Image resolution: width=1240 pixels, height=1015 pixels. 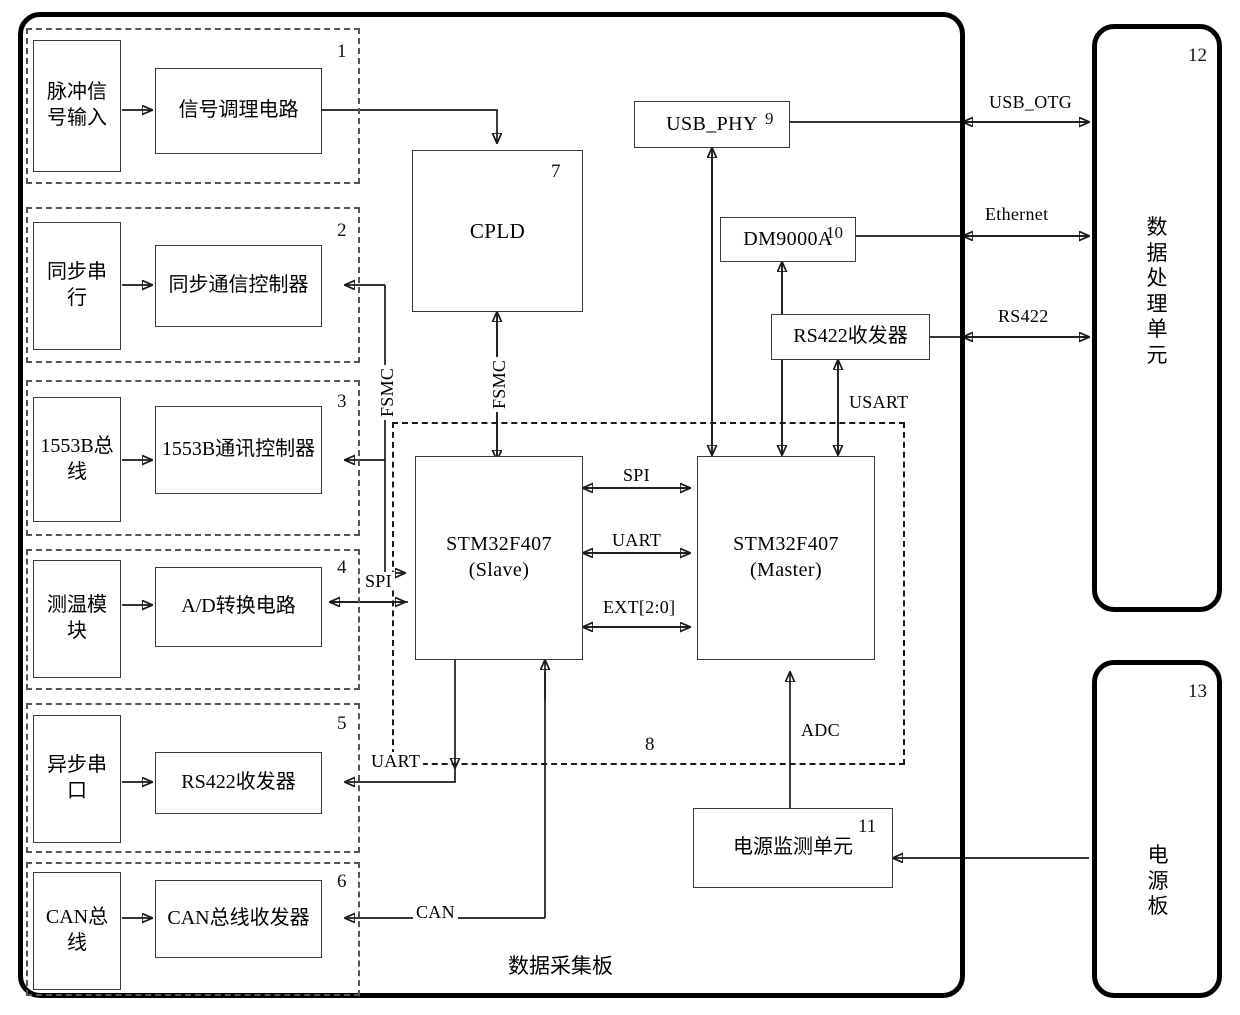 I want to click on source-1553b-bus: 1553B总线, so click(x=77, y=459).